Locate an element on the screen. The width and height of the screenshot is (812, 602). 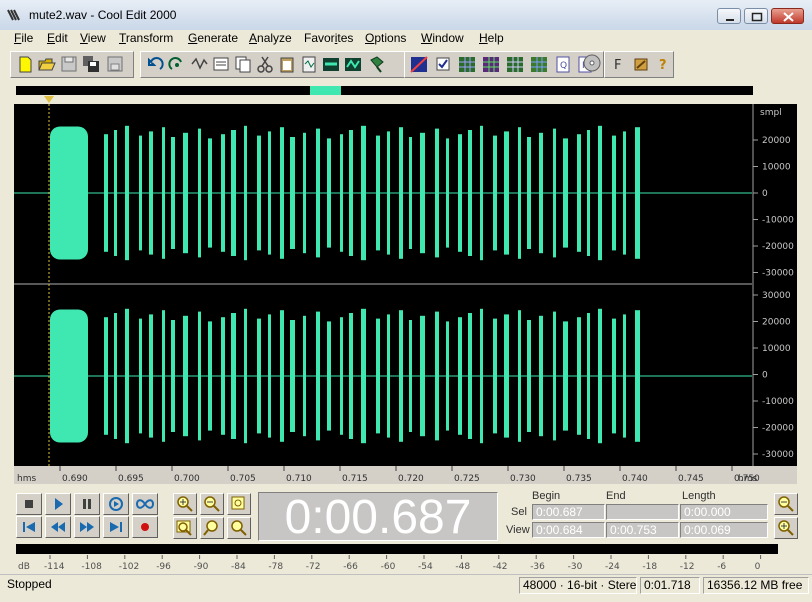
menu-view: View is located at coordinates (93, 38).